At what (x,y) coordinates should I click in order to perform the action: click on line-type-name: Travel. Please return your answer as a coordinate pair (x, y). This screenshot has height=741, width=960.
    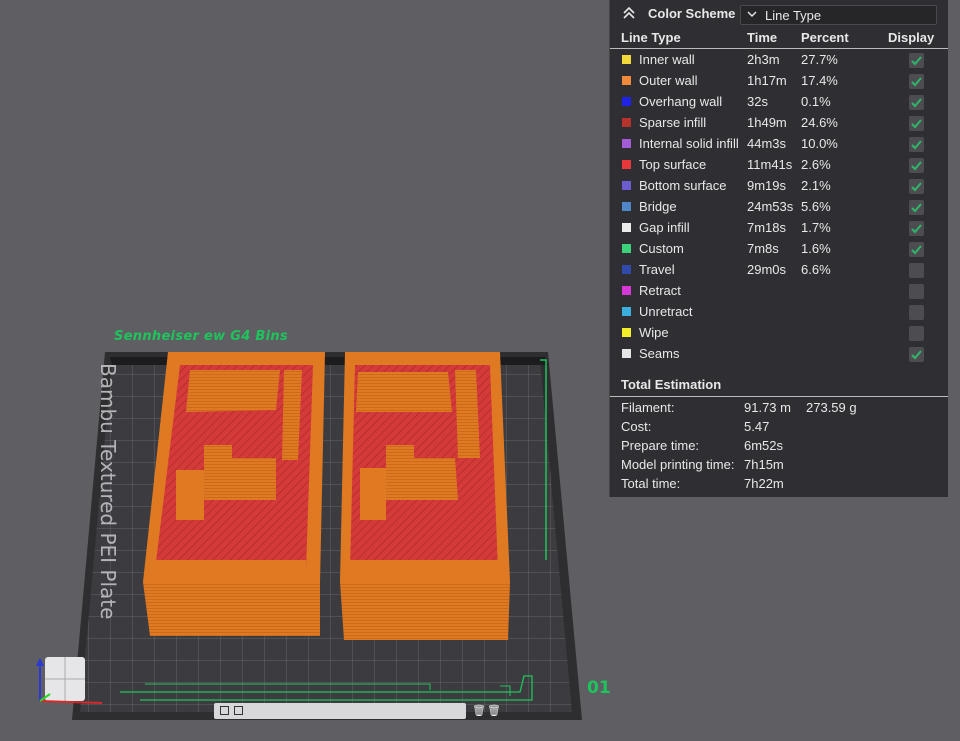
    Looking at the image, I should click on (657, 269).